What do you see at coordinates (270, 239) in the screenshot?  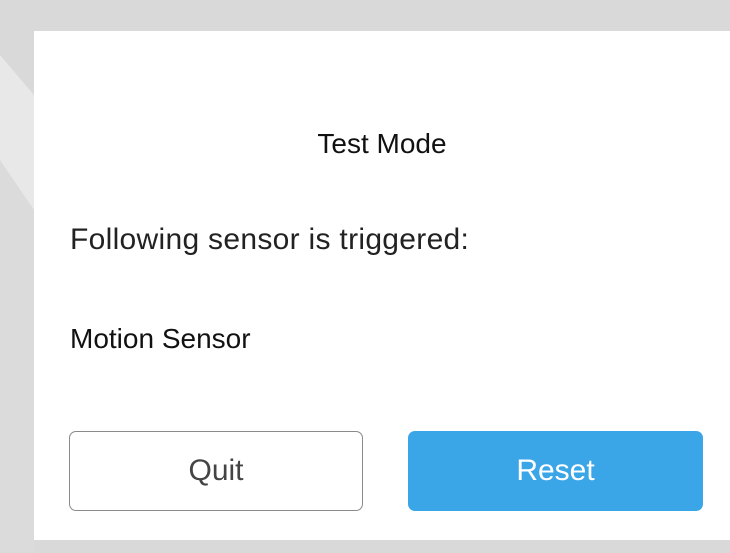 I see `trigger-message: Following sensor is triggered:` at bounding box center [270, 239].